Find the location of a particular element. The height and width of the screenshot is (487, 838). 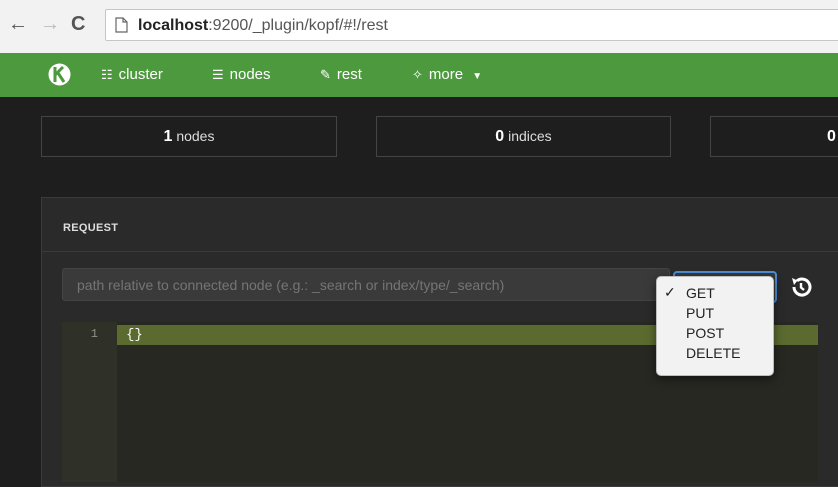

method-option-post: POST is located at coordinates (705, 333).